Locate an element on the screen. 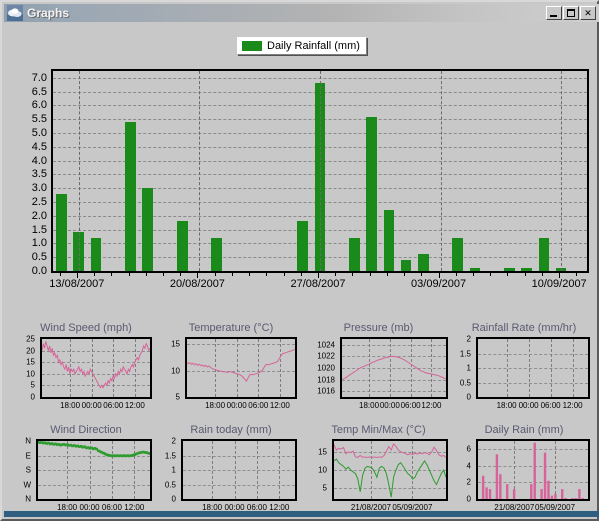 The height and width of the screenshot is (521, 599). small-chart-y-tick-label: 1016 is located at coordinates (326, 391).